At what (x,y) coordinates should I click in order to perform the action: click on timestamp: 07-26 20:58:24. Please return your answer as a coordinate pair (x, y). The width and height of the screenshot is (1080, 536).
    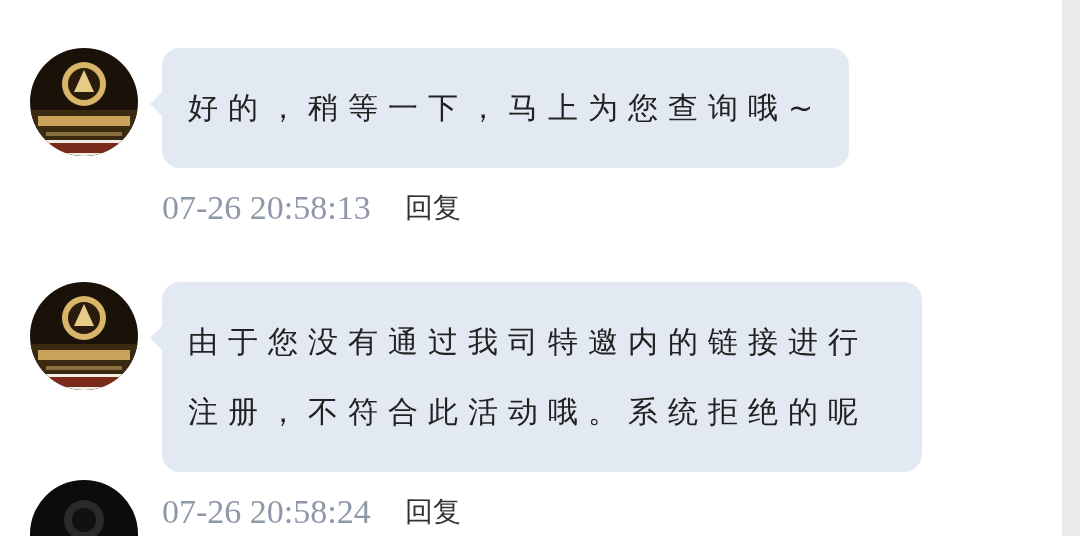
    Looking at the image, I should click on (266, 512).